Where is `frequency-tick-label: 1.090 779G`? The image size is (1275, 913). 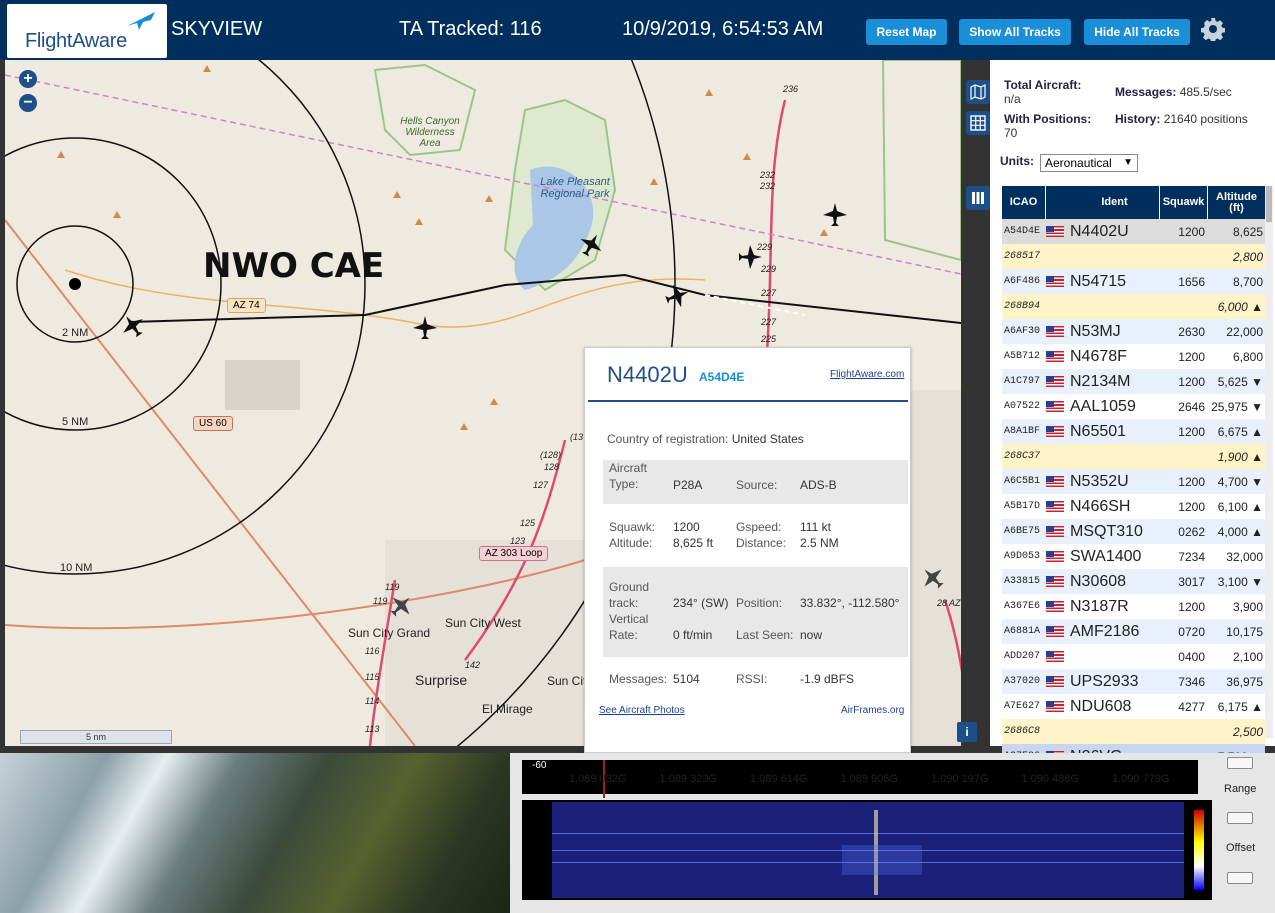
frequency-tick-label: 1.090 779G is located at coordinates (1141, 779).